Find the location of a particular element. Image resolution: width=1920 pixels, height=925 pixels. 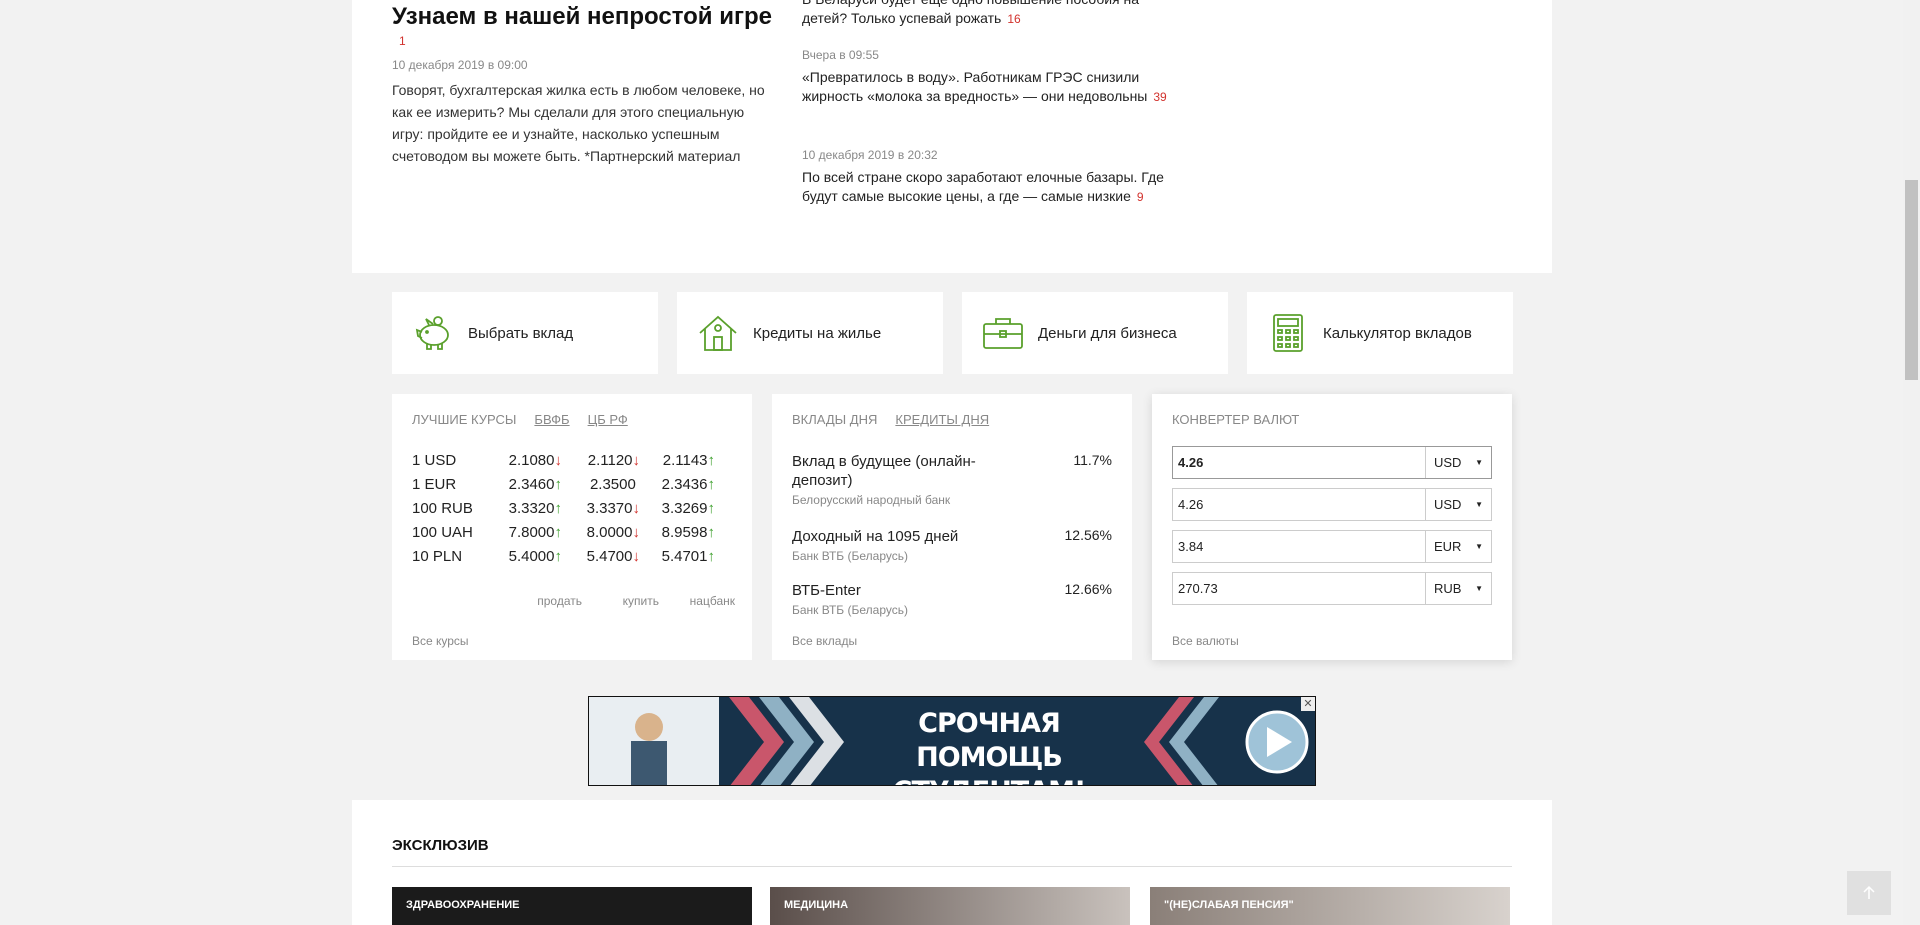

label-buy: купить is located at coordinates (640, 601).